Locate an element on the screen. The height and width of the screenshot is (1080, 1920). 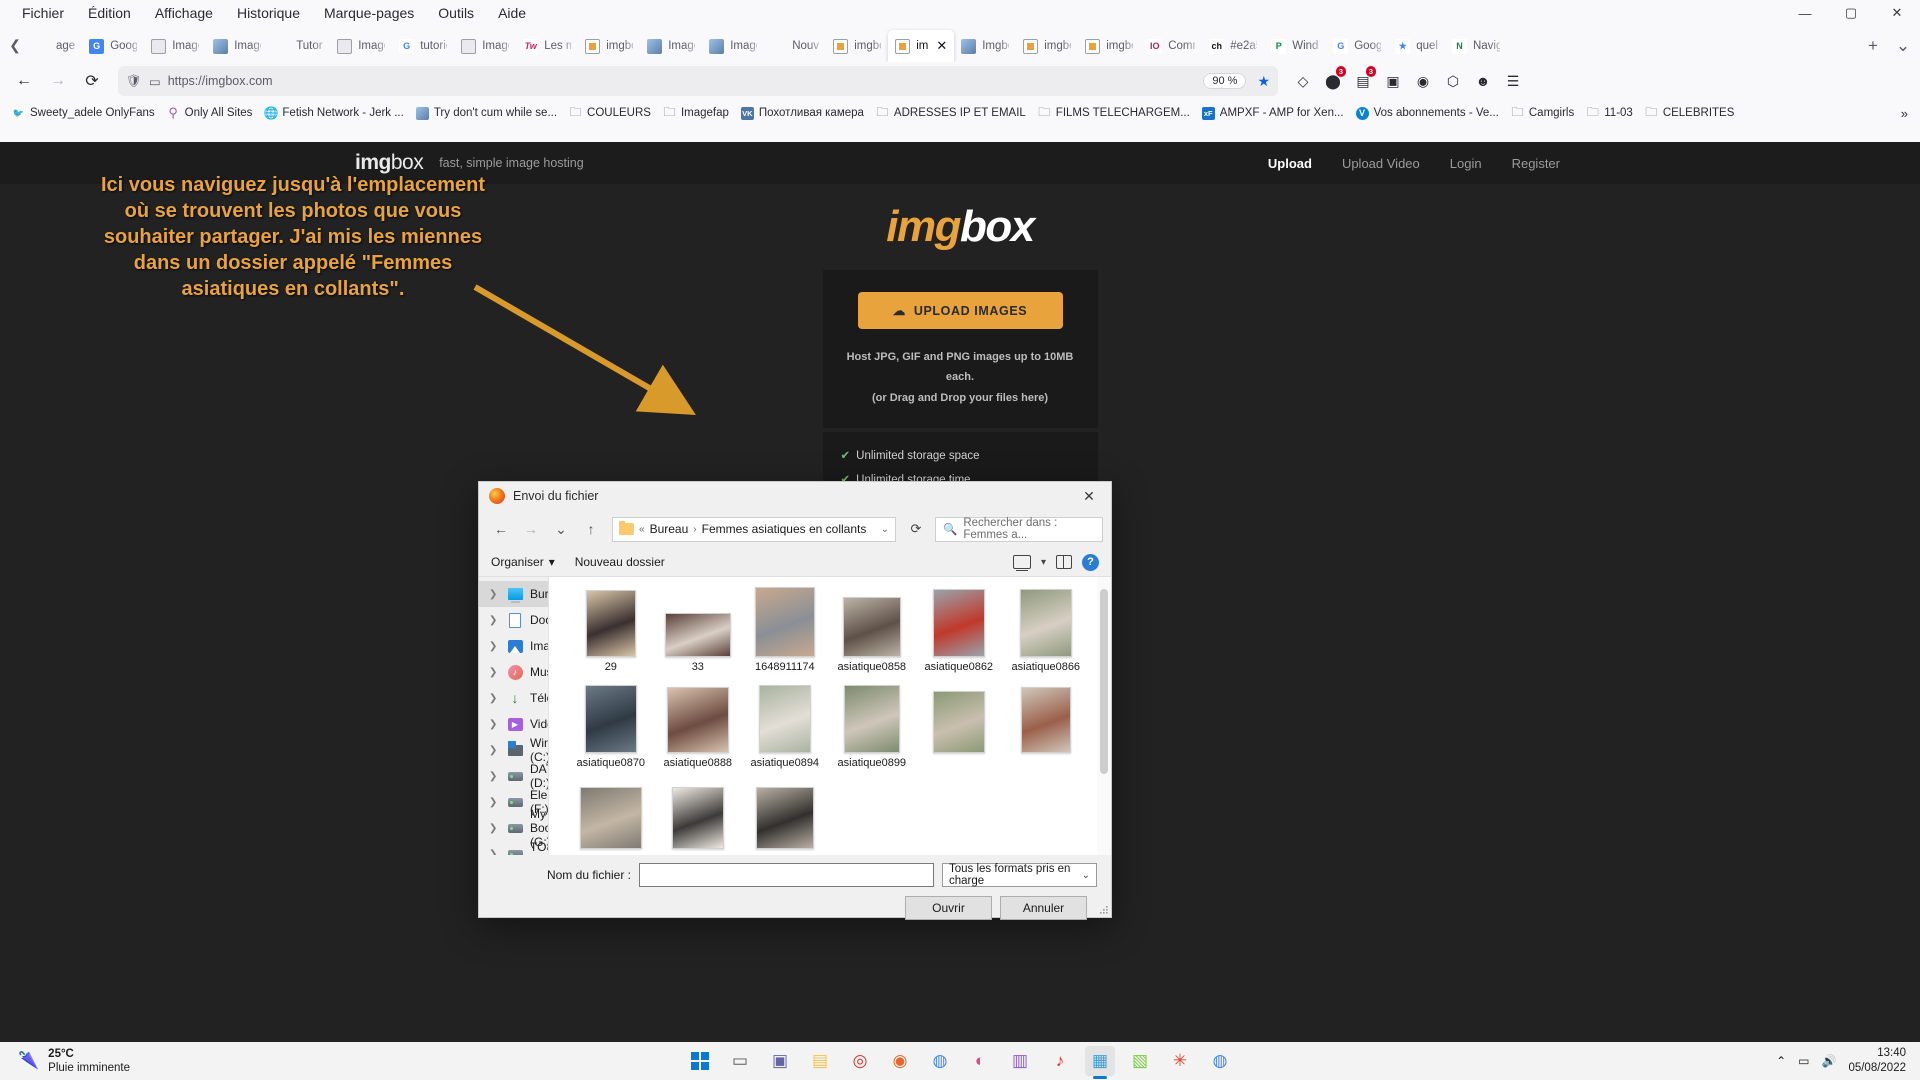
file-explorer-icon: ▤ is located at coordinates (820, 1061).